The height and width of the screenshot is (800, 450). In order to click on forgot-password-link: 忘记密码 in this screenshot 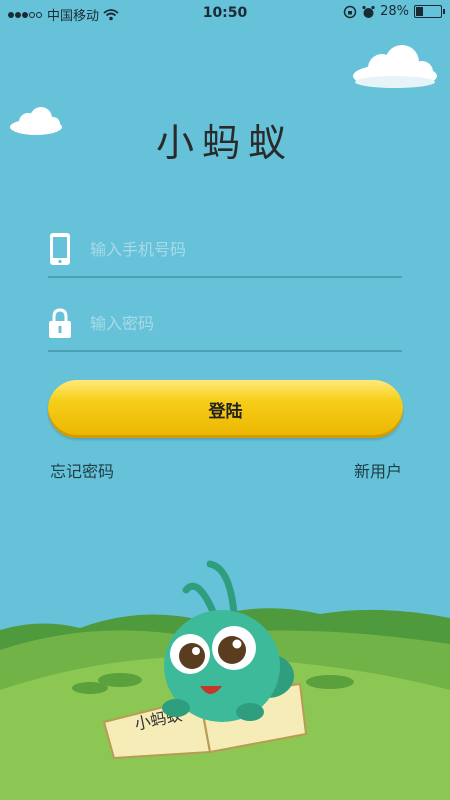, I will do `click(82, 470)`.